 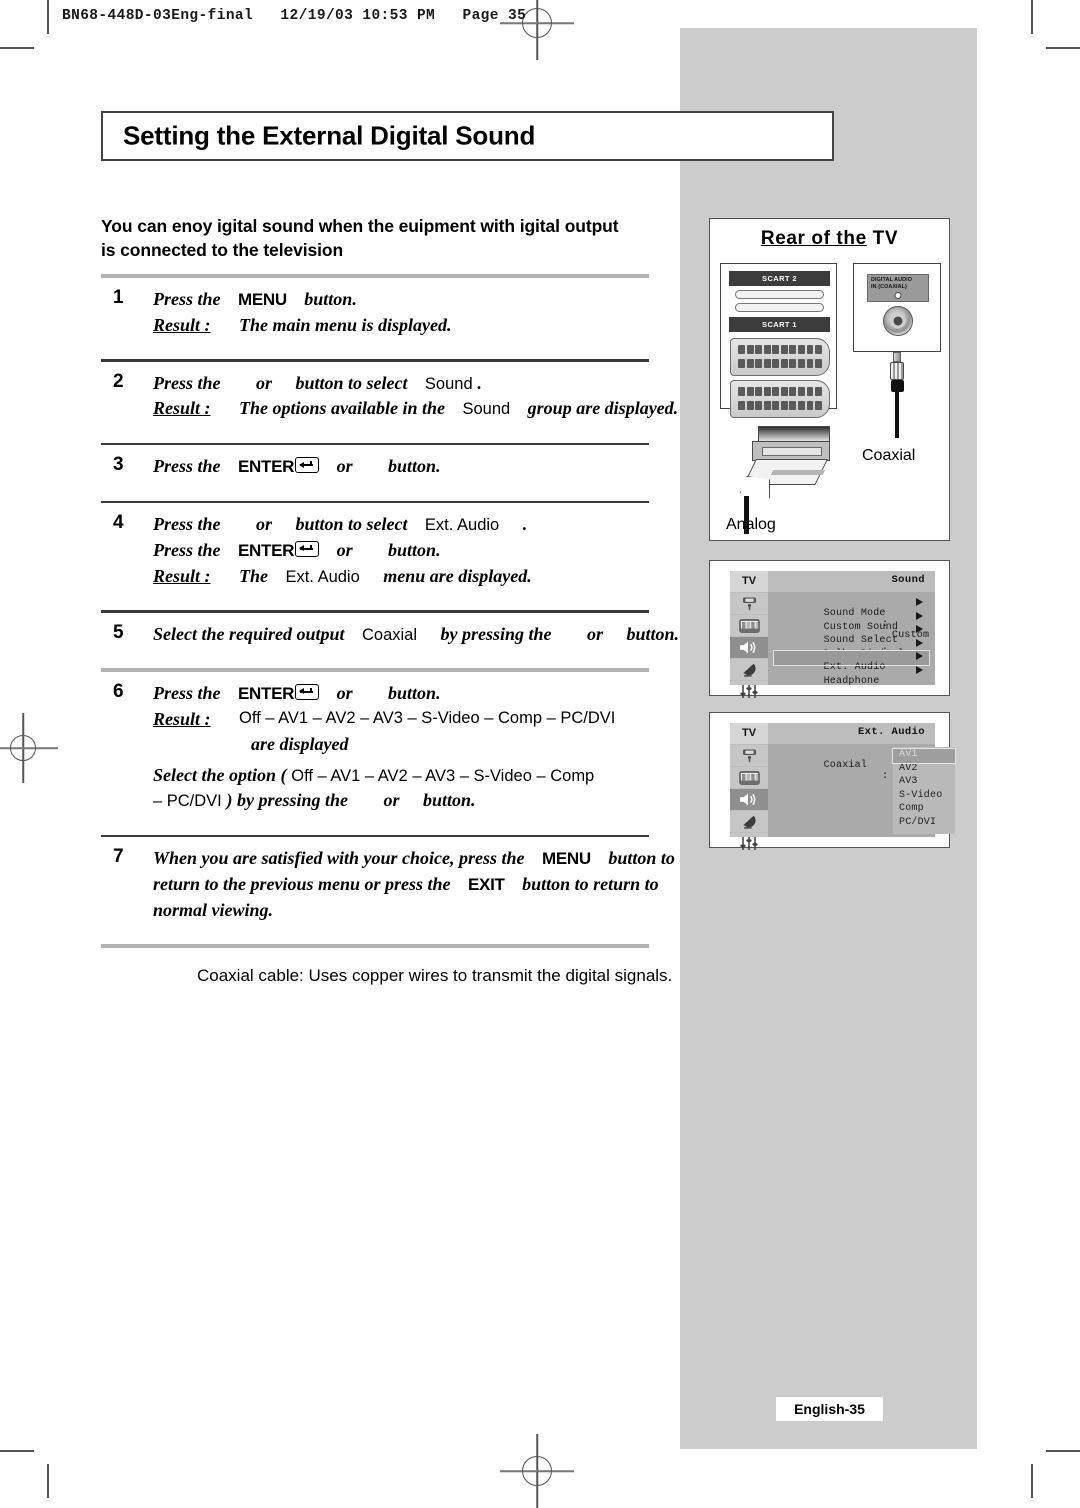 I want to click on osd-option-comp: Comp, so click(x=924, y=810).